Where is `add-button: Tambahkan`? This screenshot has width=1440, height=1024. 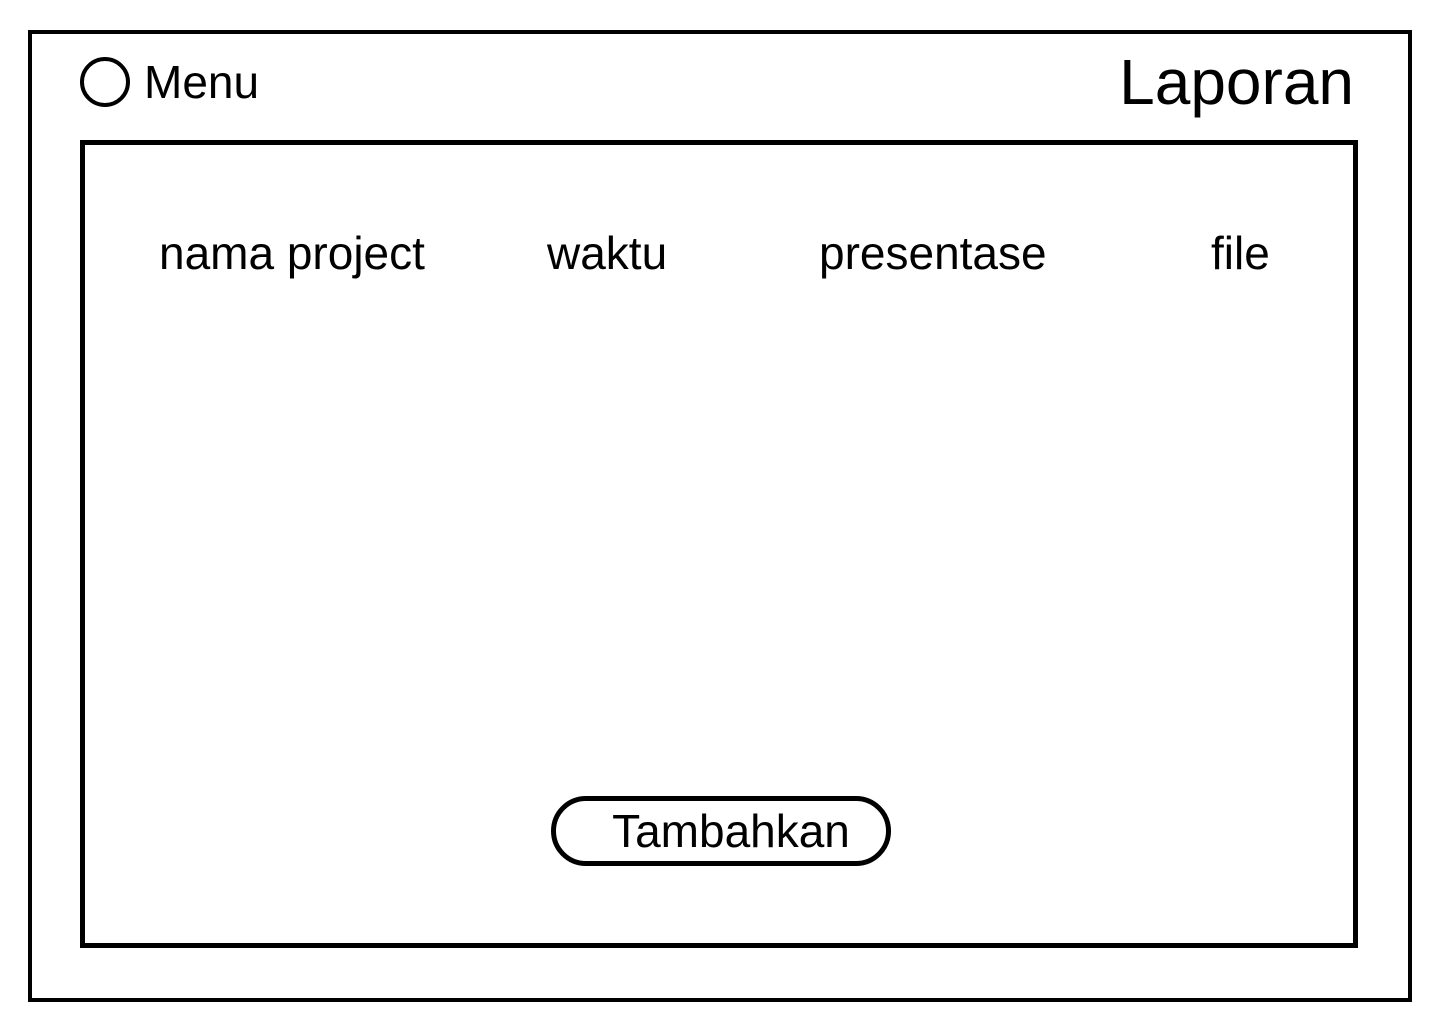
add-button: Tambahkan is located at coordinates (721, 831).